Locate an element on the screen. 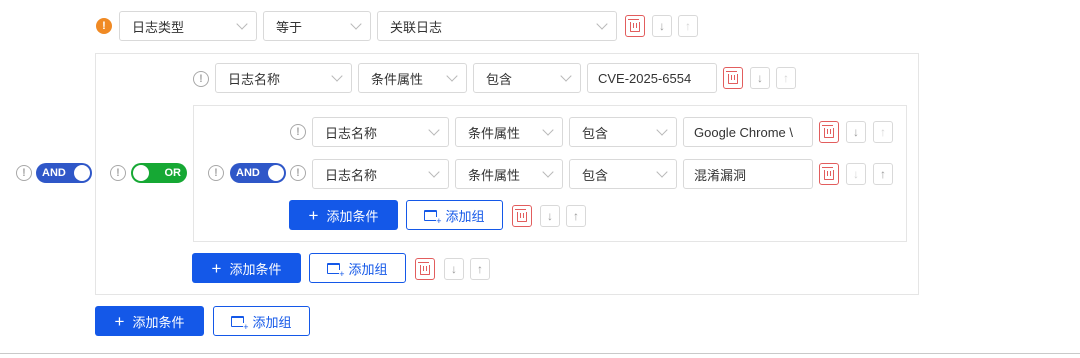 The image size is (1080, 358). condition-value-input: 混淆漏洞 is located at coordinates (748, 174).